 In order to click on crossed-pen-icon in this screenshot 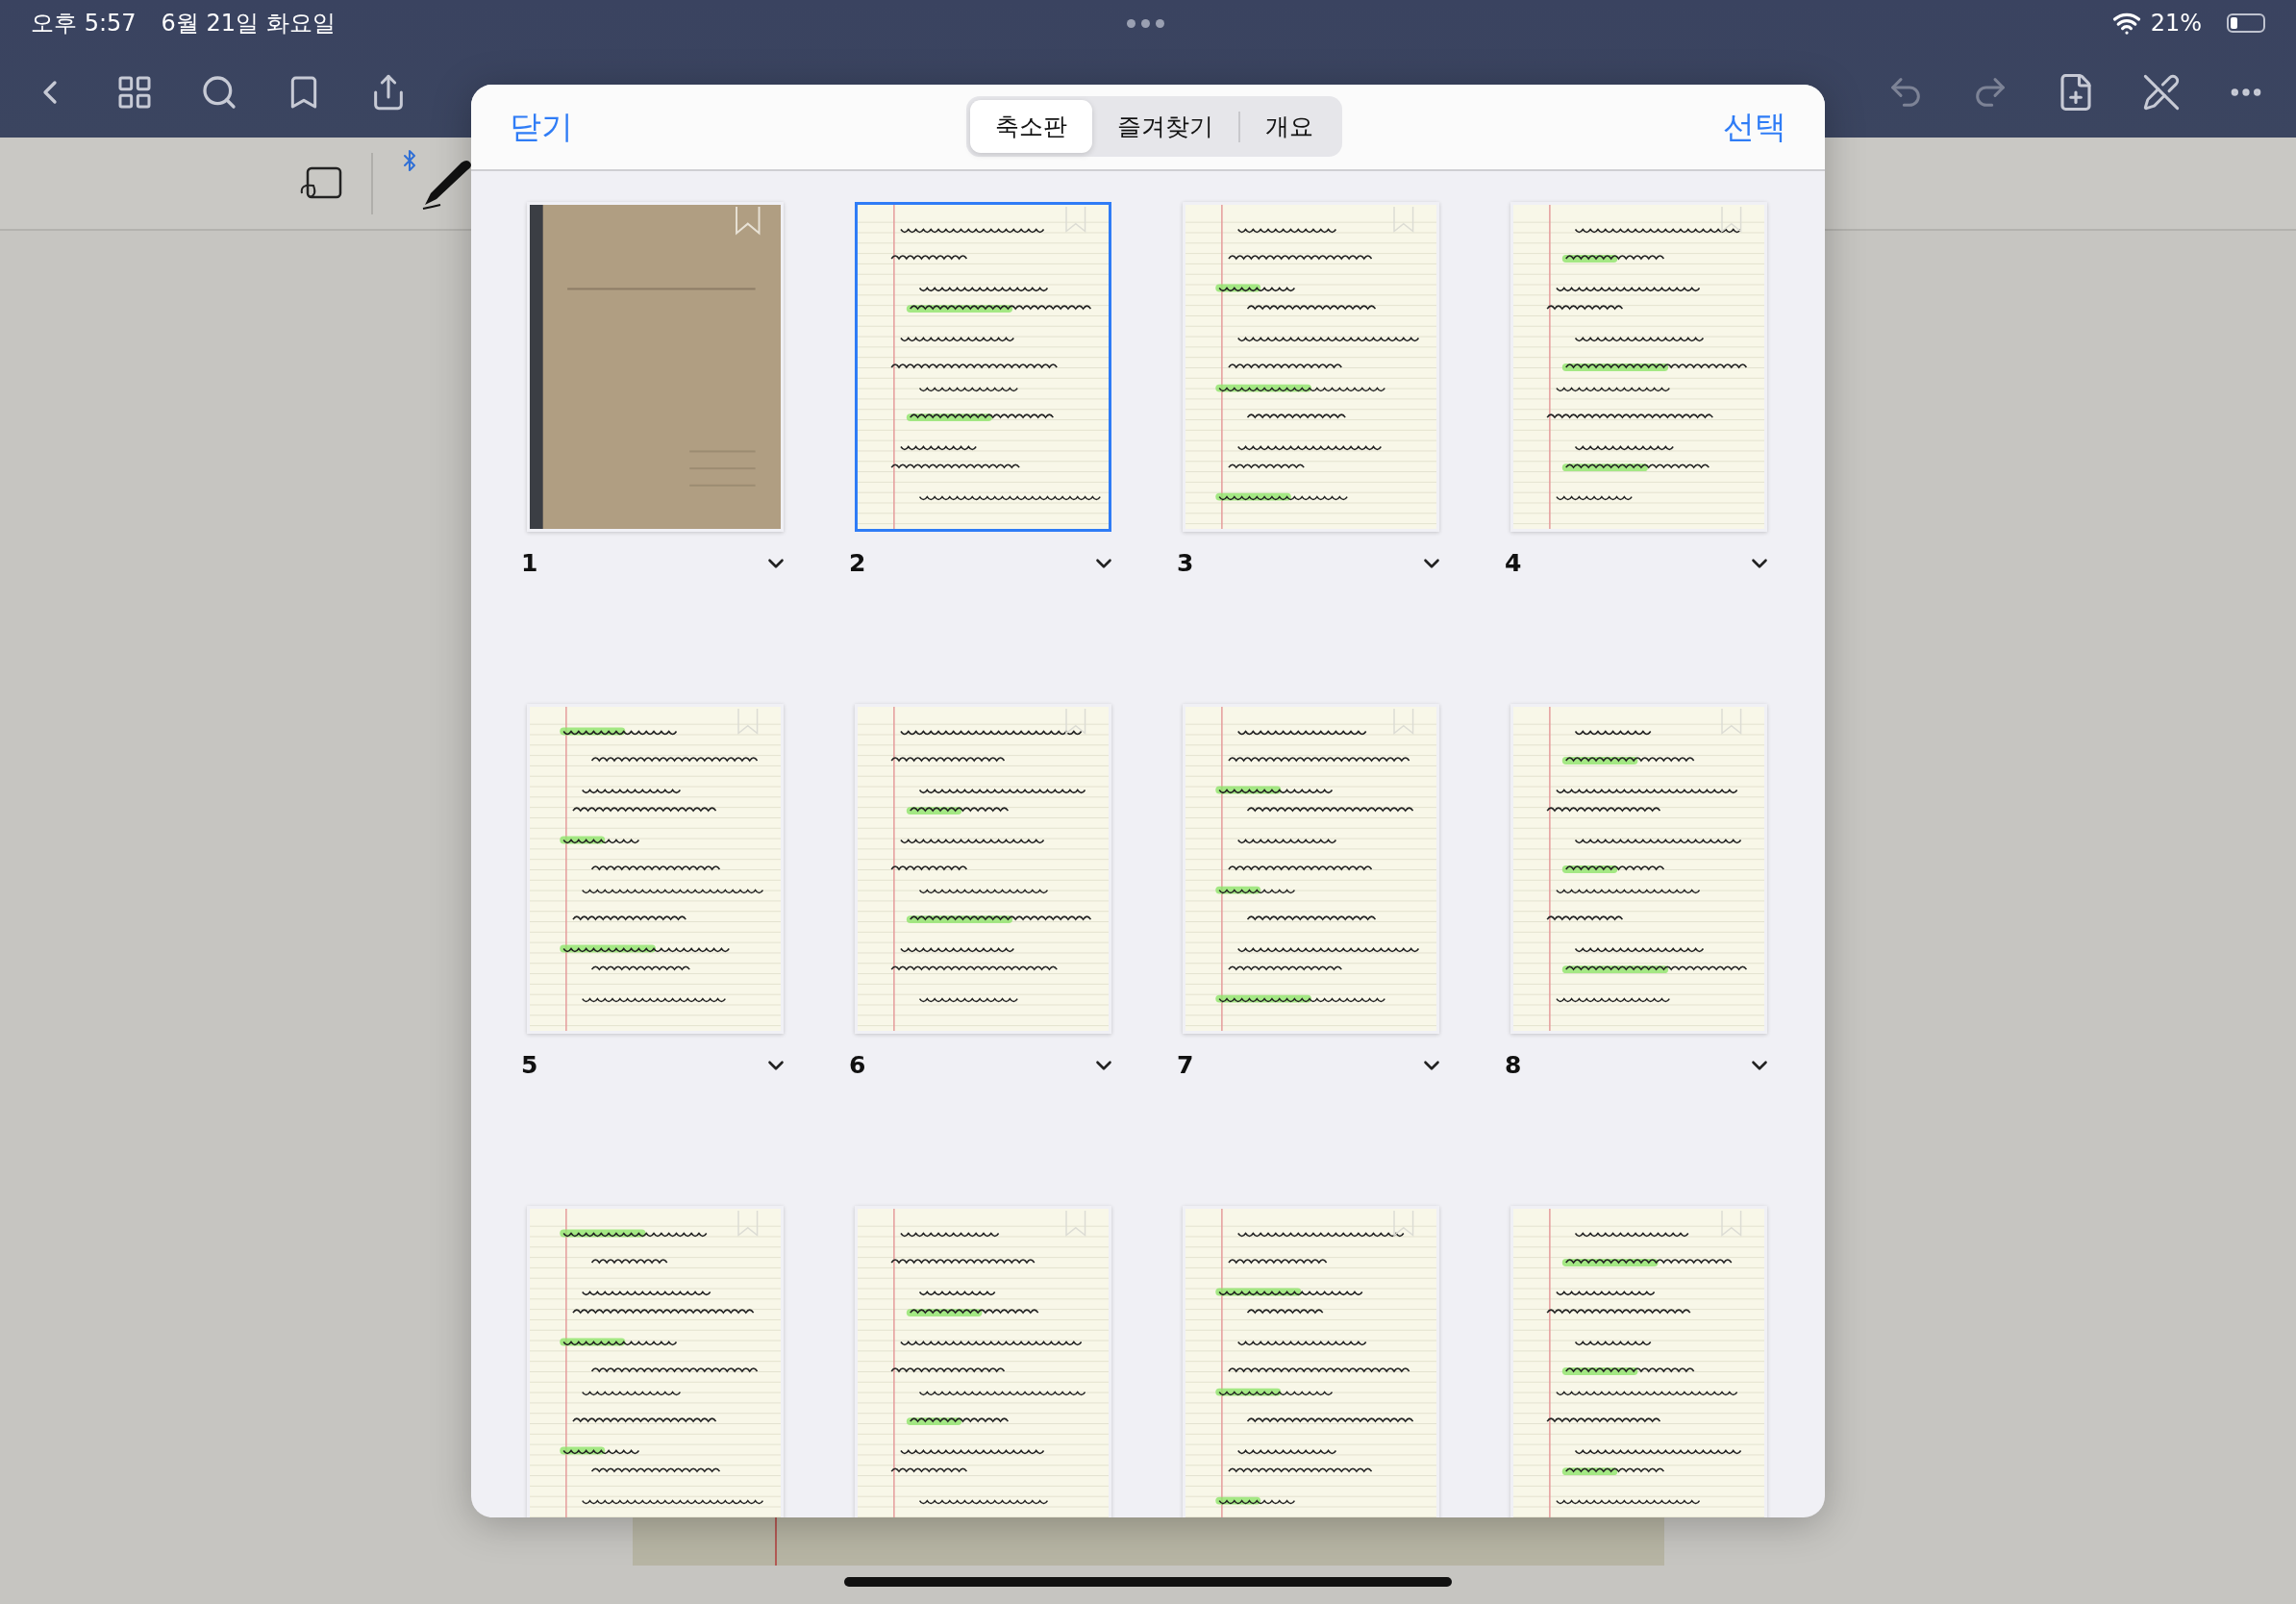, I will do `click(2161, 92)`.